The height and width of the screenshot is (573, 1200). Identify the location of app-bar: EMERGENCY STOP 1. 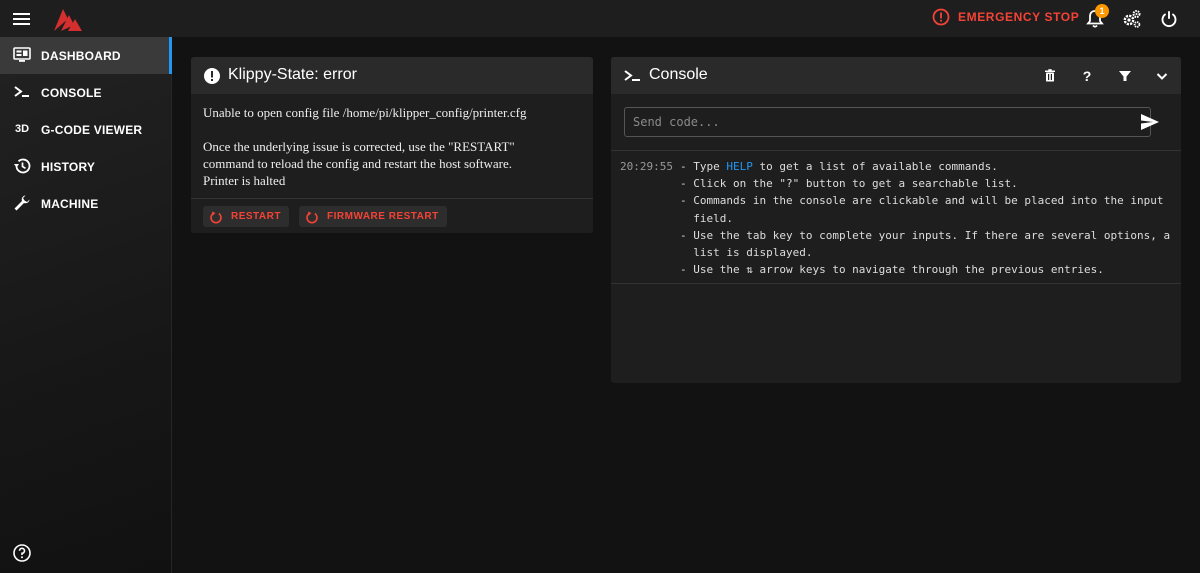
(600, 18).